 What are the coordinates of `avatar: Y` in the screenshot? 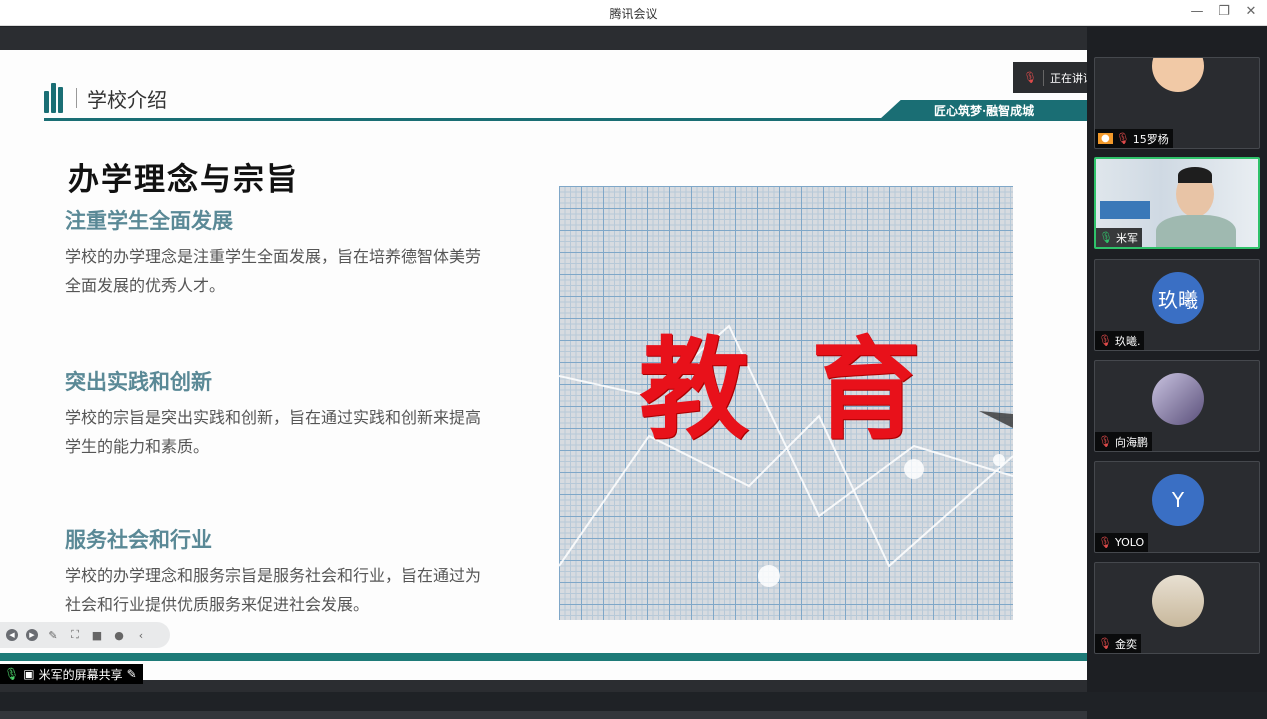 It's located at (1178, 500).